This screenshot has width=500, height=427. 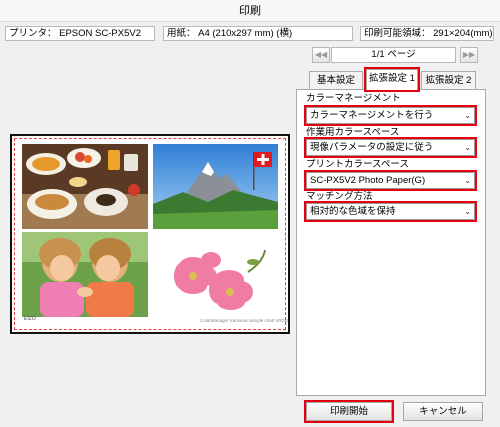 What do you see at coordinates (215, 274) in the screenshot?
I see `flower-photo` at bounding box center [215, 274].